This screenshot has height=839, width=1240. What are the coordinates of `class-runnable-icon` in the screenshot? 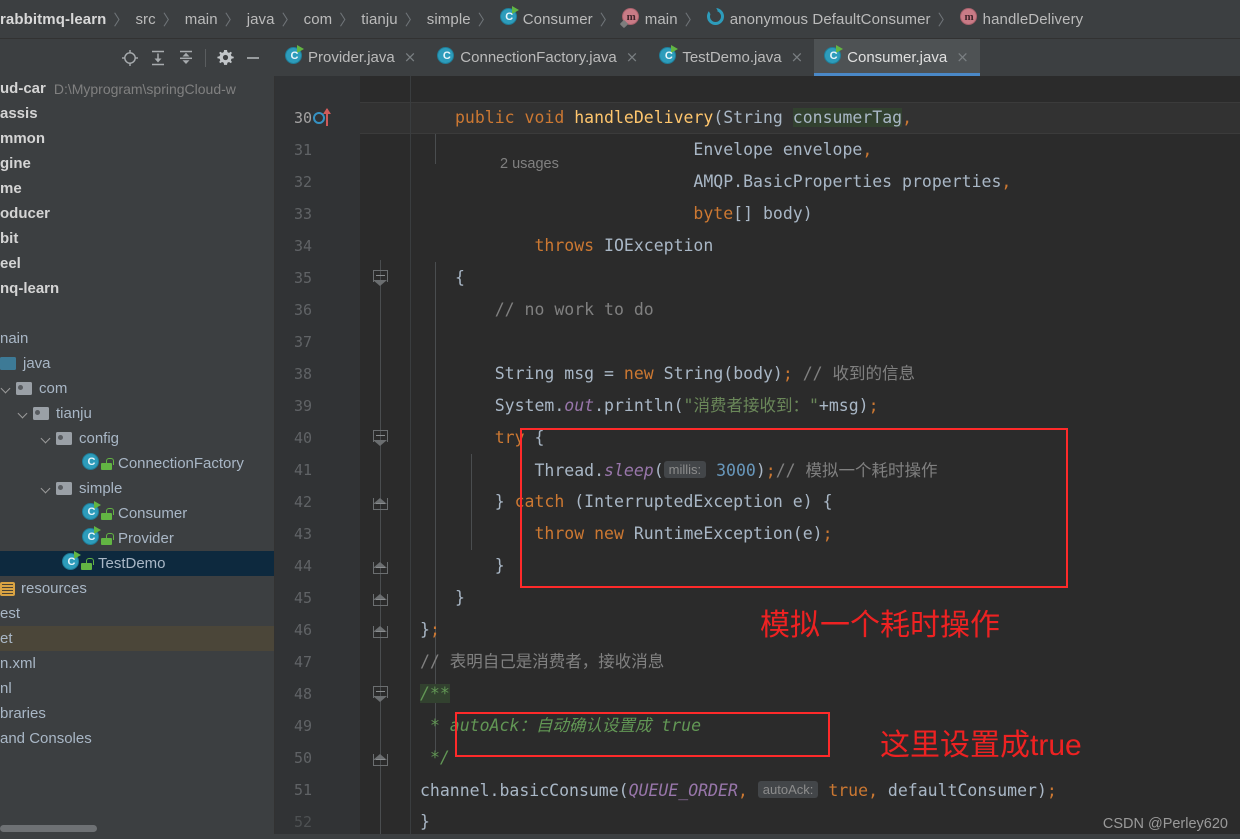 It's located at (509, 18).